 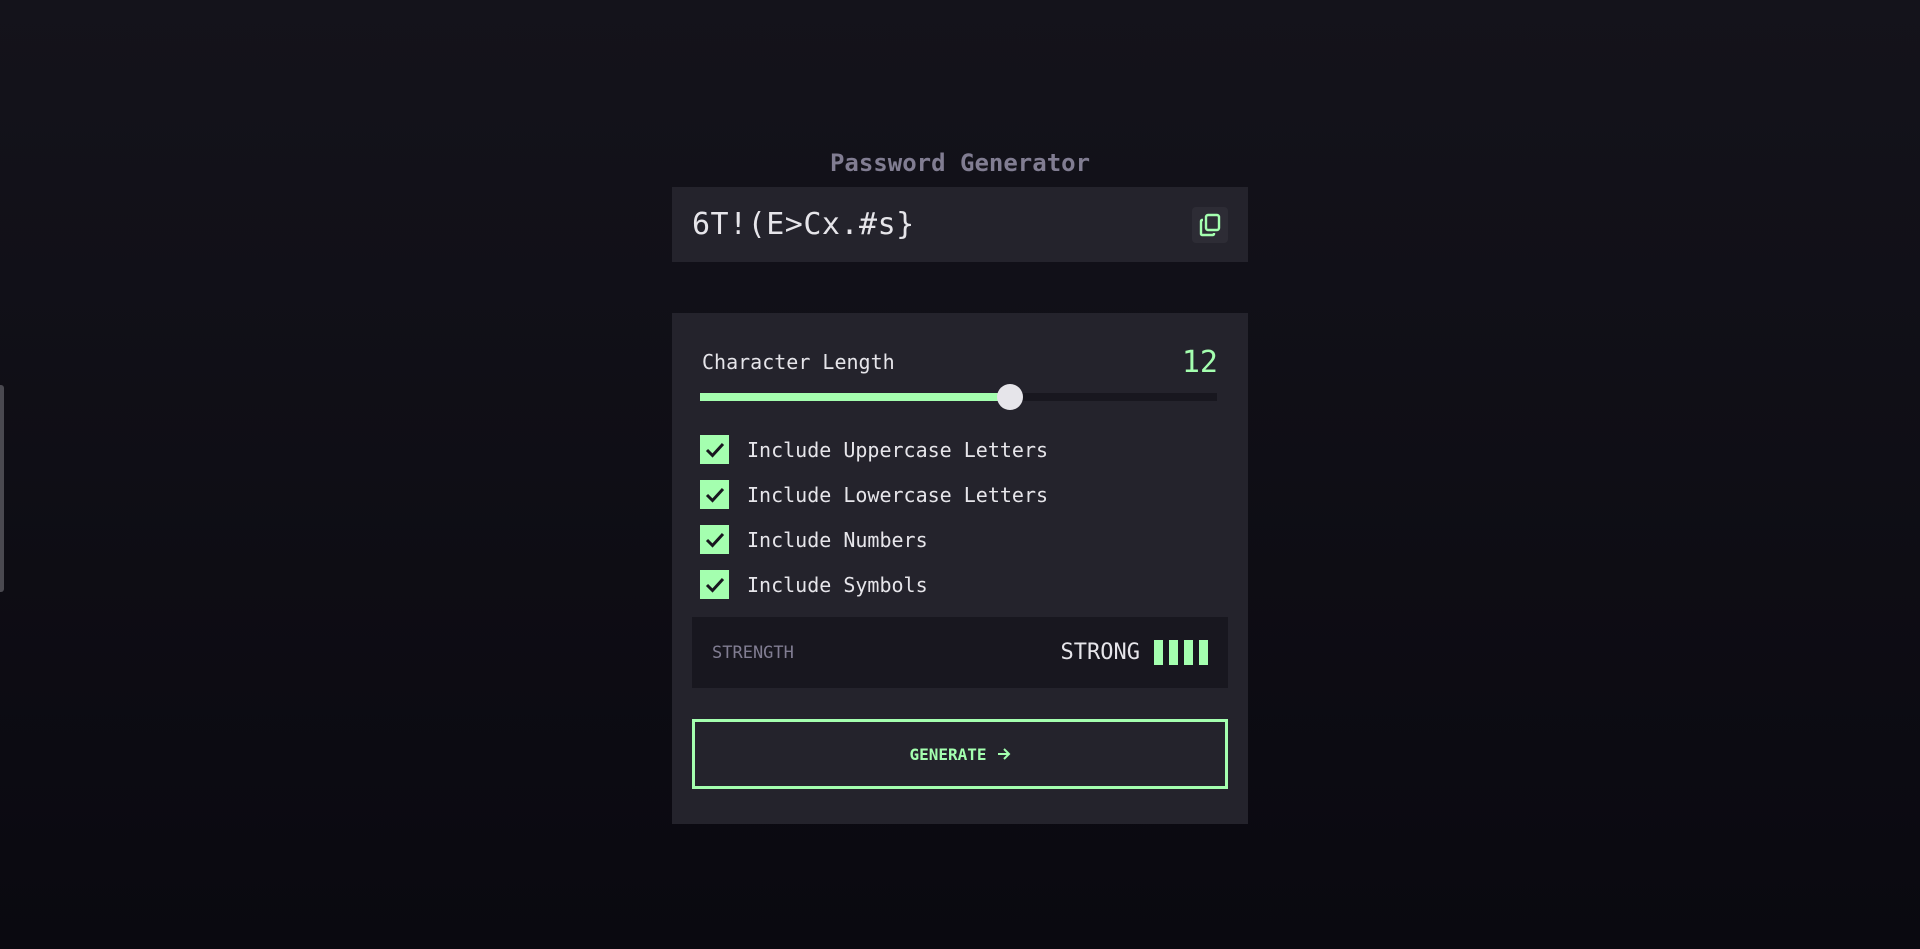 I want to click on option-row: Include Lowercase Letters, so click(x=964, y=494).